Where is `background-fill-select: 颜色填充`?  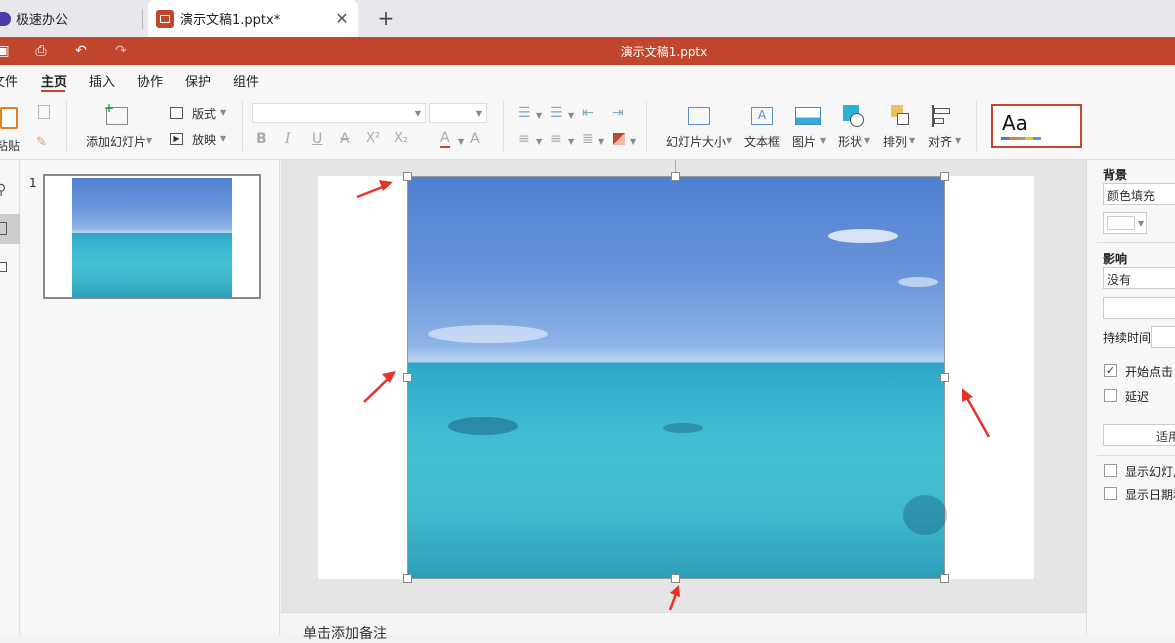
background-fill-select: 颜色填充 is located at coordinates (1139, 194).